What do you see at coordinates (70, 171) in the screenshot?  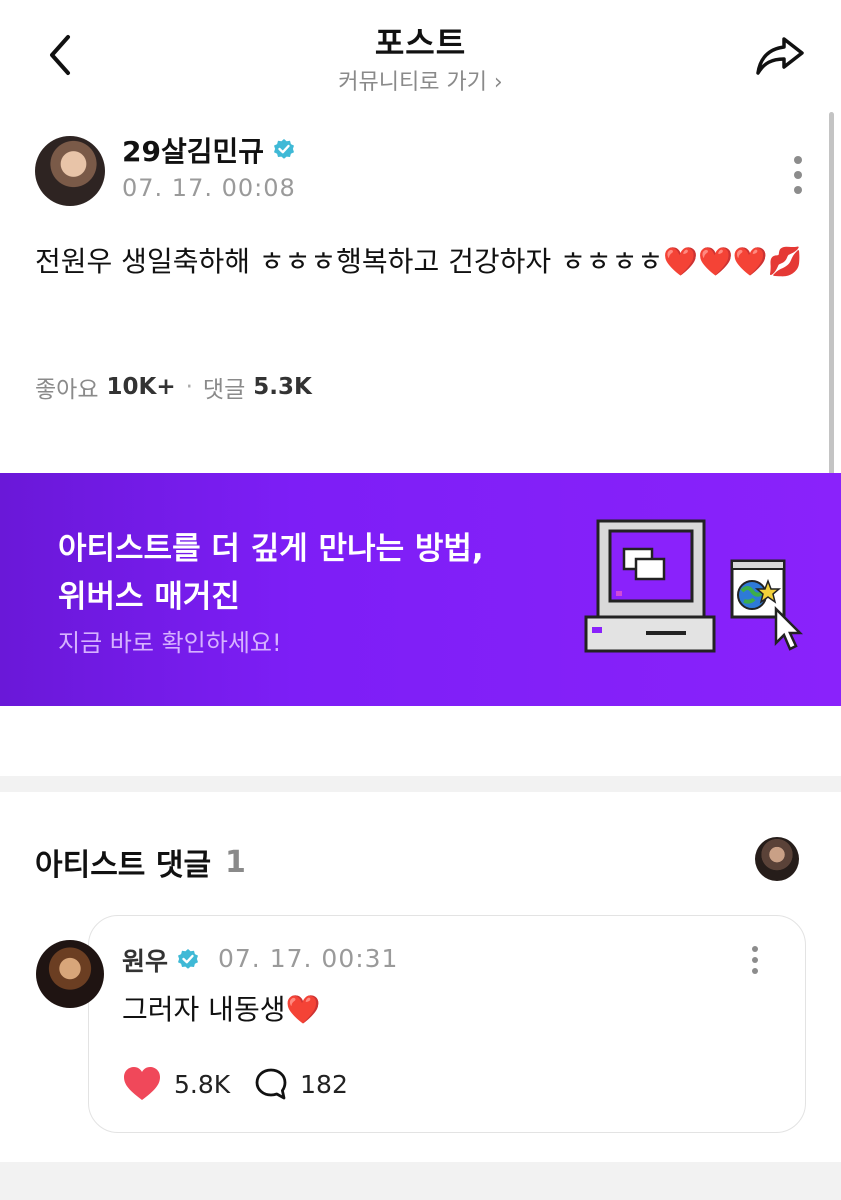 I see `author-avatar` at bounding box center [70, 171].